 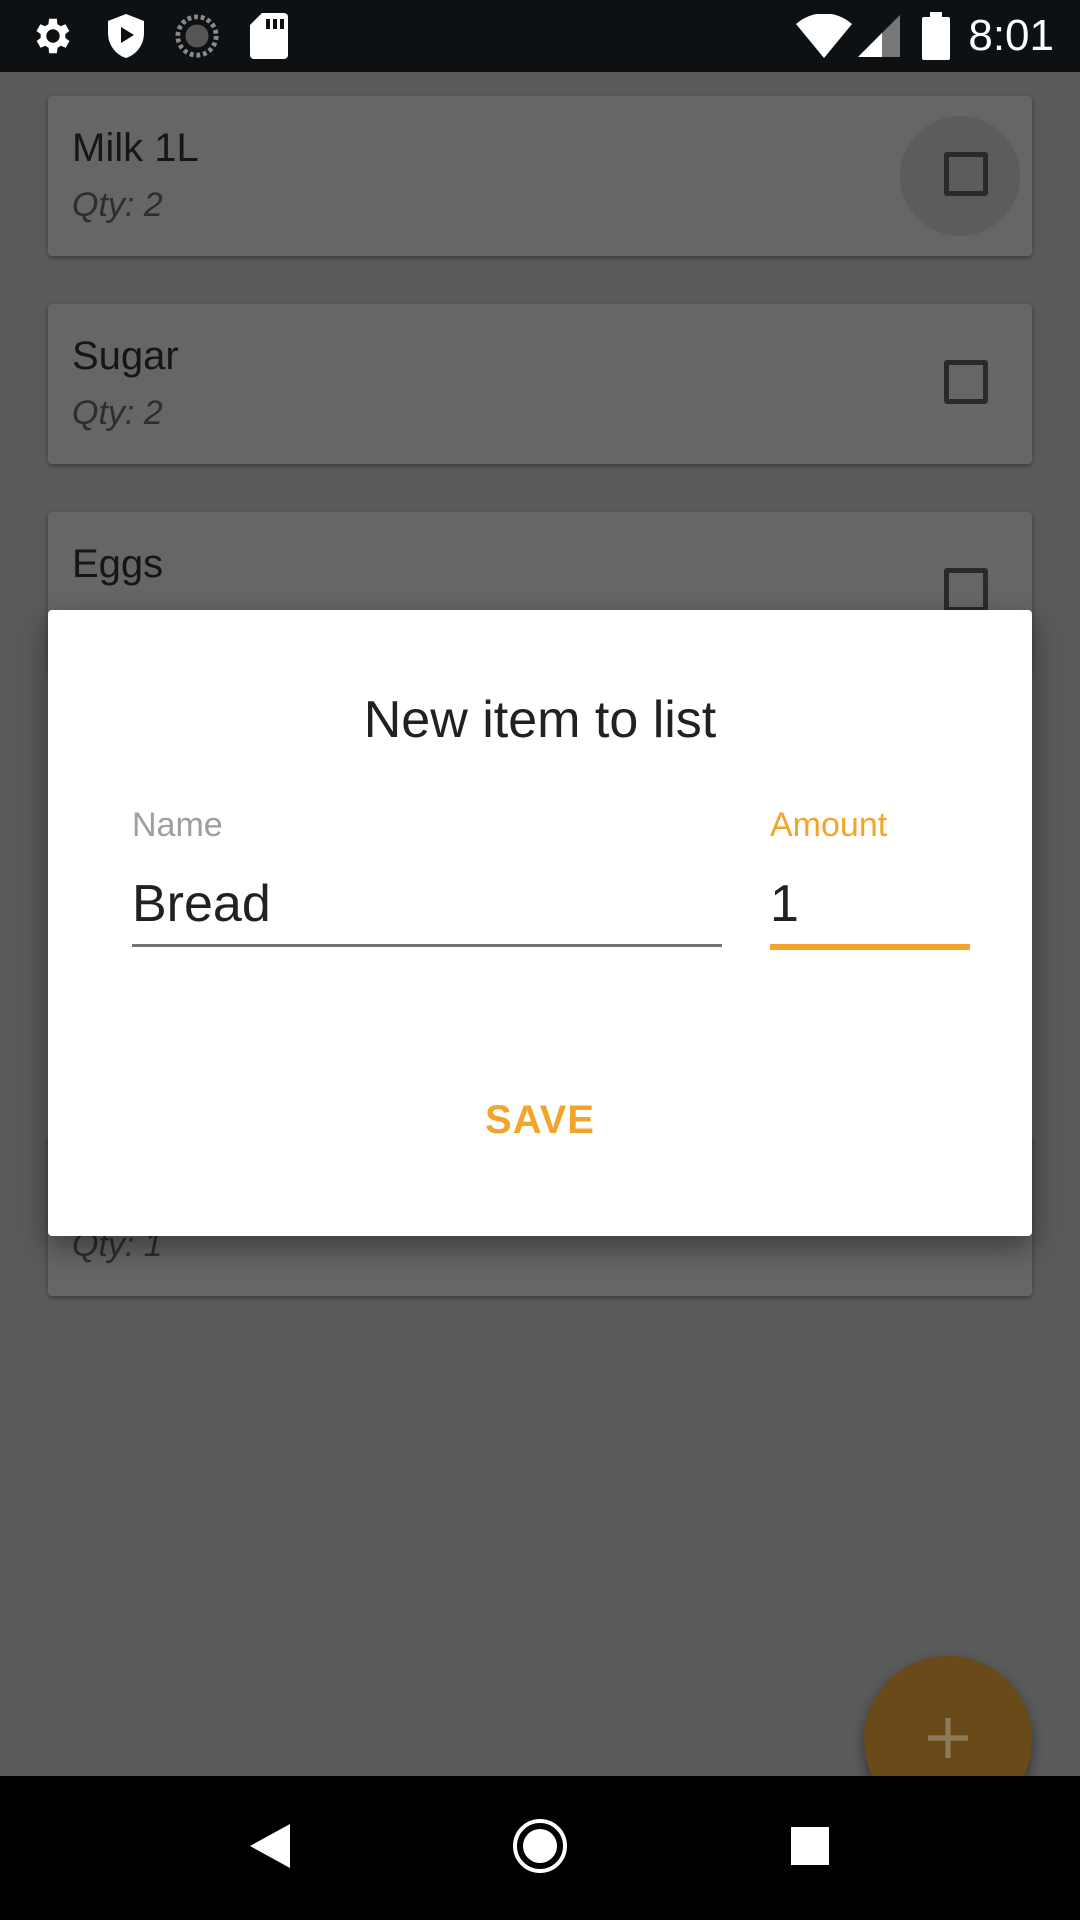 What do you see at coordinates (125, 356) in the screenshot?
I see `item-name: Sugar` at bounding box center [125, 356].